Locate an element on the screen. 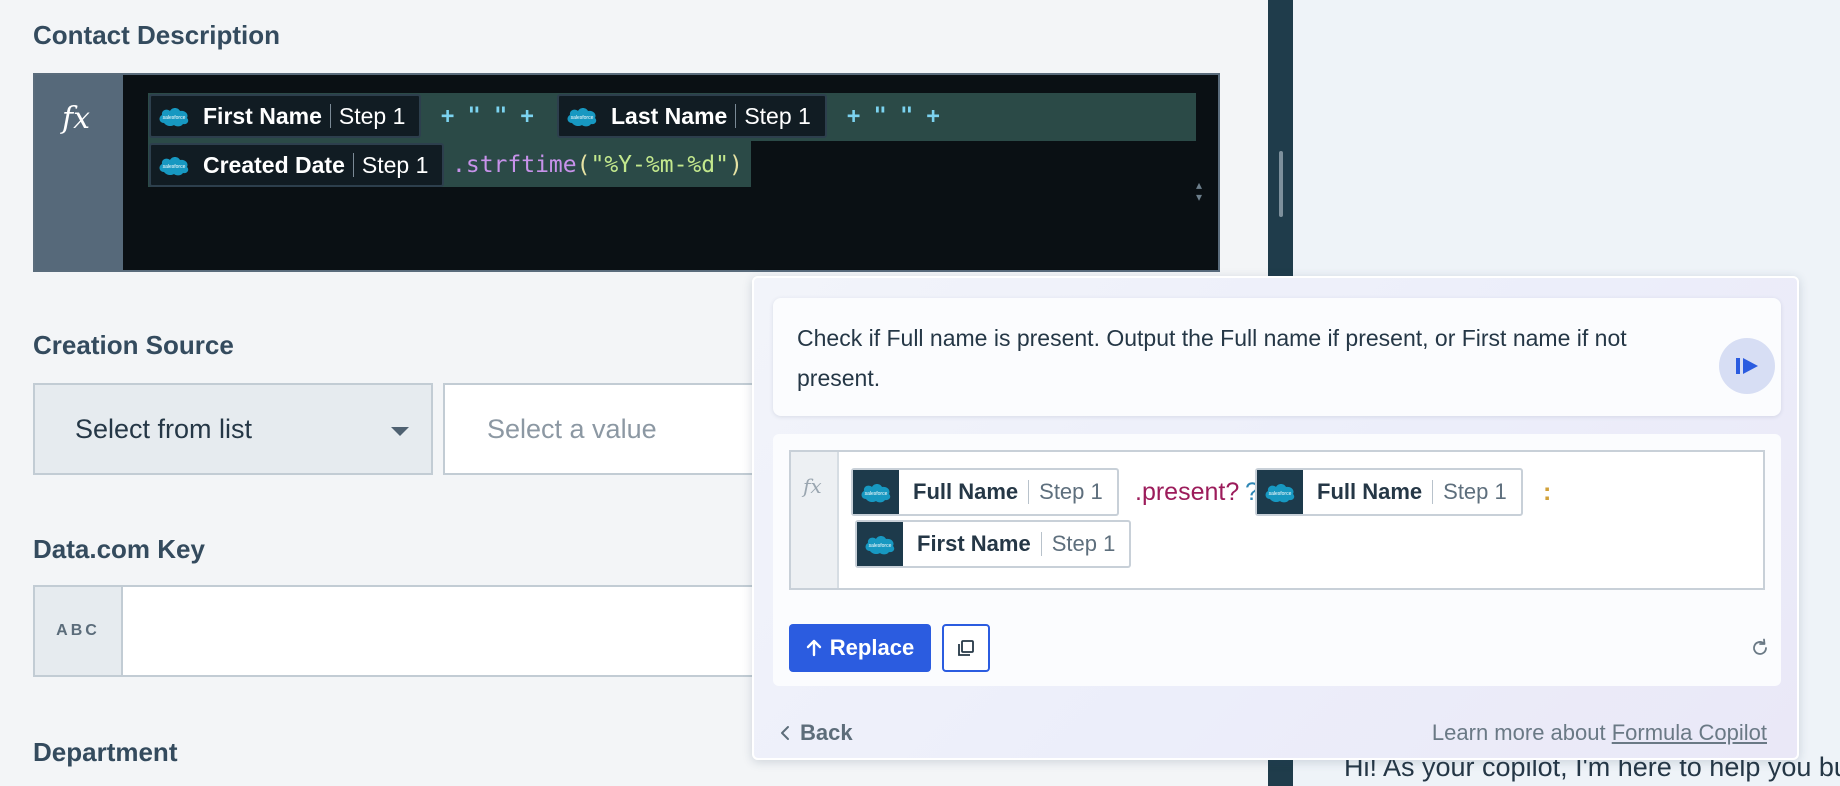 Image resolution: width=1840 pixels, height=786 pixels. copy-icon is located at coordinates (966, 648).